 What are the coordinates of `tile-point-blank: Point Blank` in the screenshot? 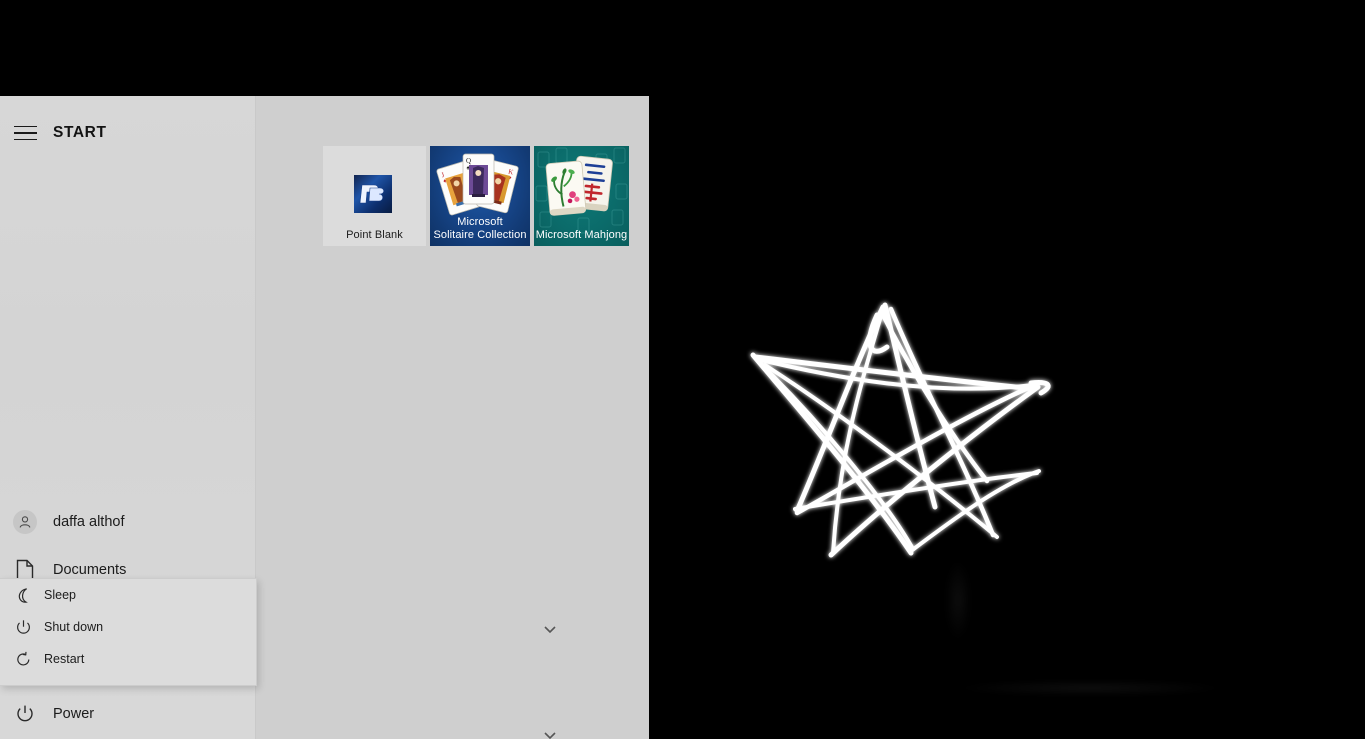 It's located at (374, 196).